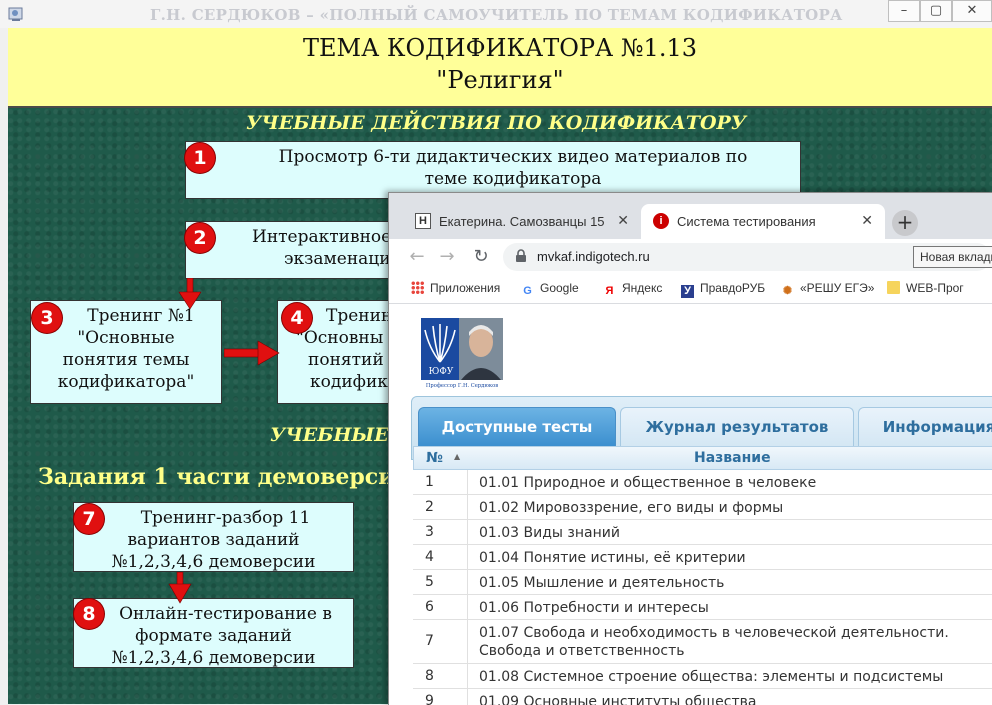 The height and width of the screenshot is (705, 992). Describe the element at coordinates (787, 291) in the screenshot. I see `reshu-ege-icon: ✺` at that location.